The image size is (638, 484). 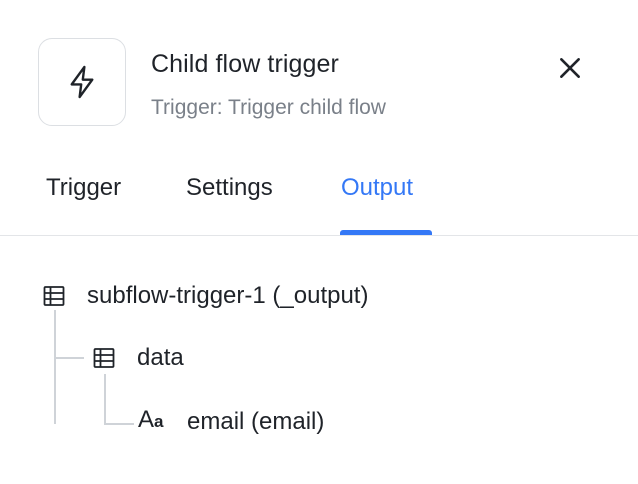 What do you see at coordinates (386, 232) in the screenshot?
I see `active-tab-indicator` at bounding box center [386, 232].